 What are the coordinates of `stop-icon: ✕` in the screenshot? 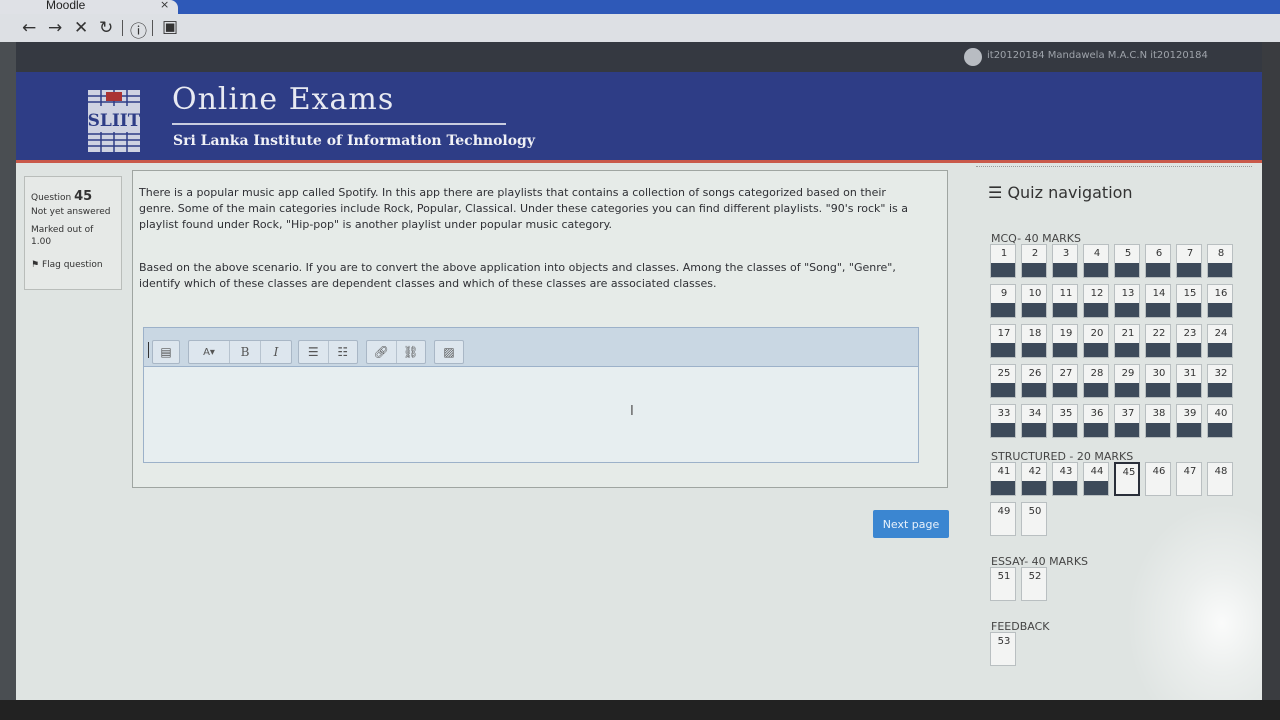 It's located at (81, 28).